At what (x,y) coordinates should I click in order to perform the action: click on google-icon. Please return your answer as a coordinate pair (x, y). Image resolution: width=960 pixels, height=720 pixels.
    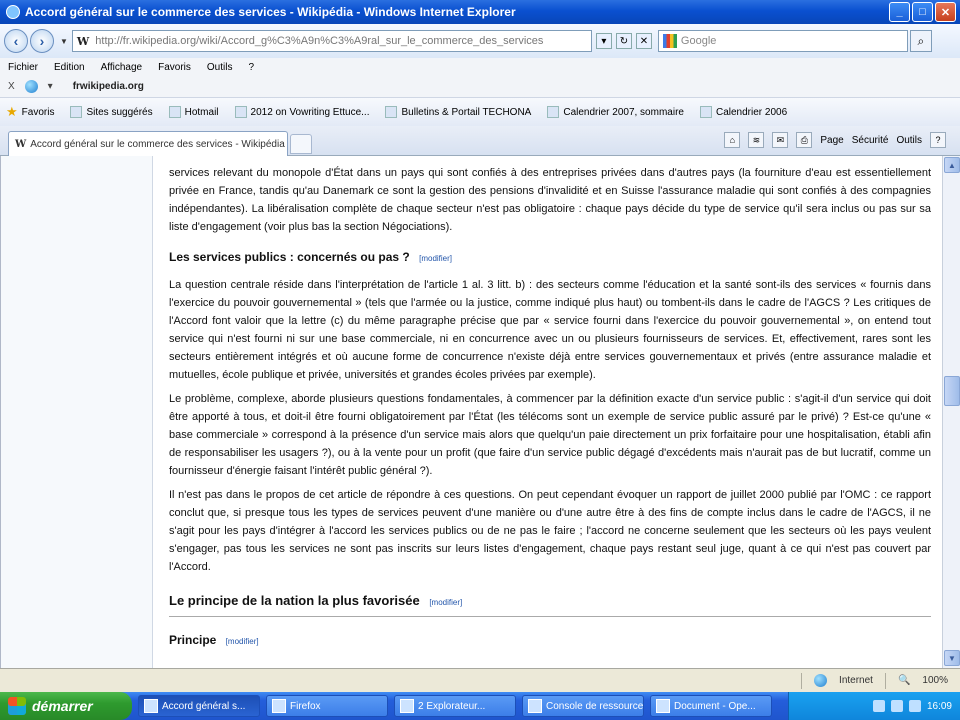
    Looking at the image, I should click on (669, 41).